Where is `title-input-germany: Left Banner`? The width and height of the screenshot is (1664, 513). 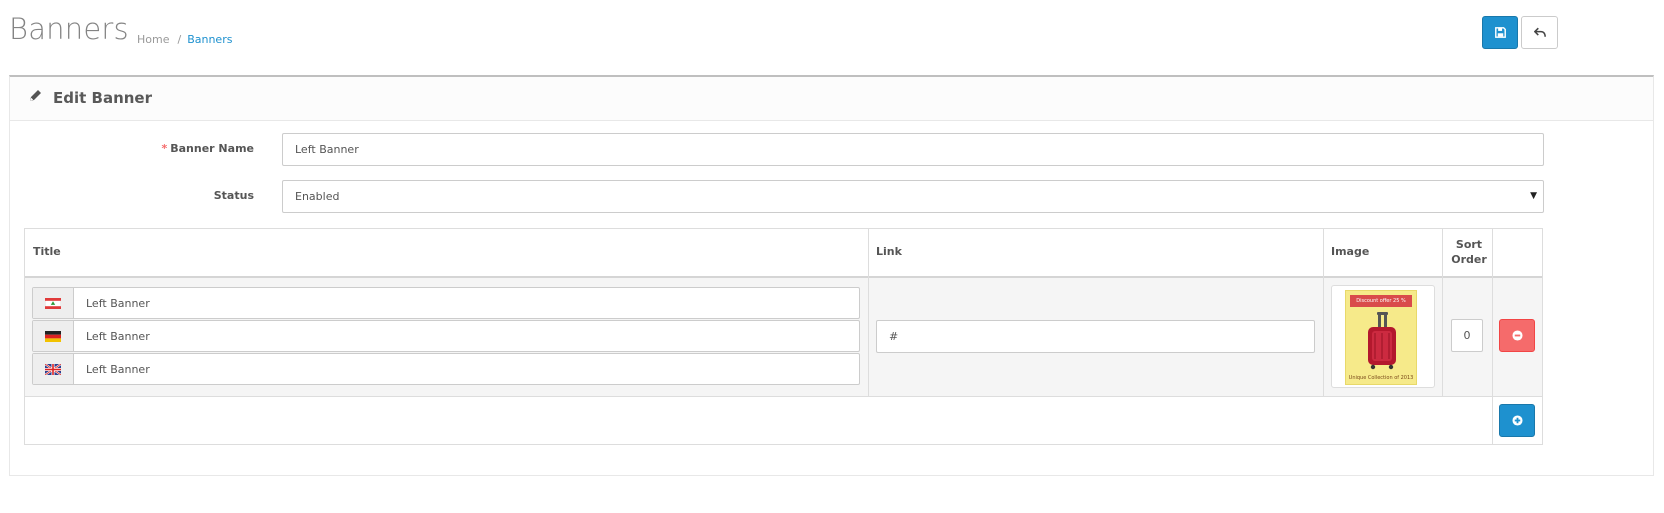
title-input-germany: Left Banner is located at coordinates (466, 336).